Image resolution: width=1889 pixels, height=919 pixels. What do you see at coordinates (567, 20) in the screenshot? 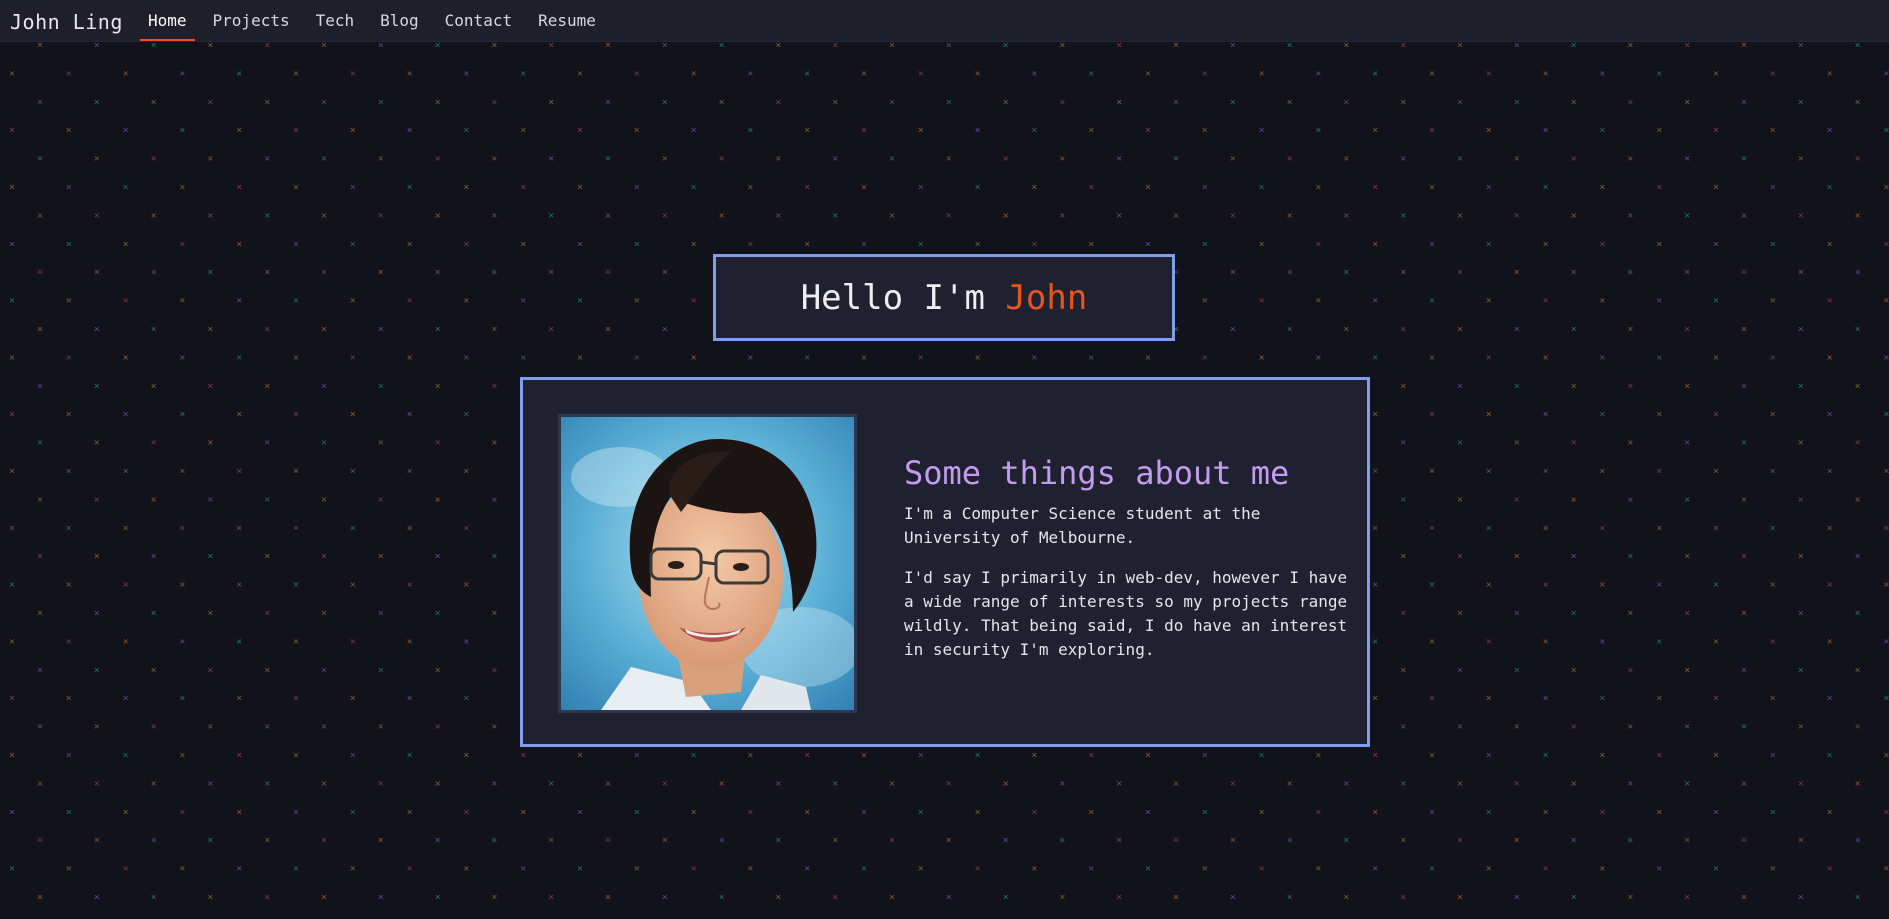
I see `nav-link-resume: Resume` at bounding box center [567, 20].